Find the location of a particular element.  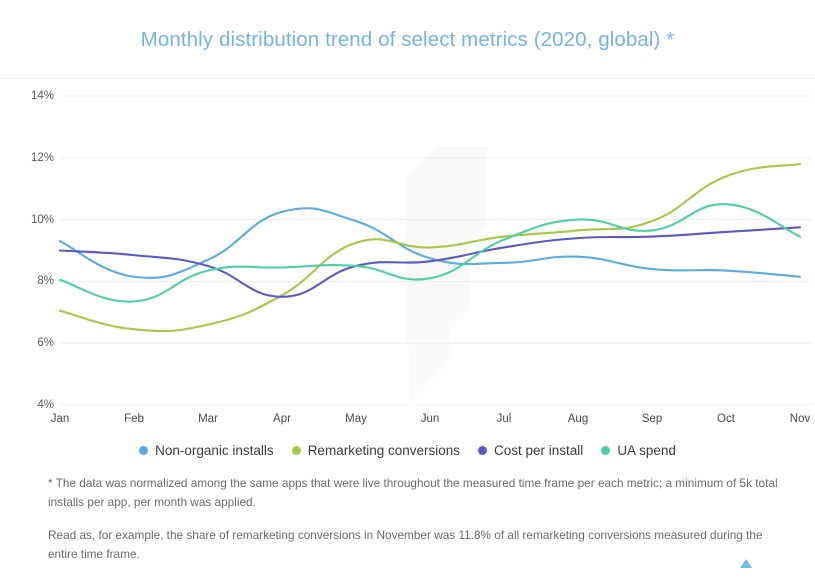

x-axis-tick-label-jul: Jul is located at coordinates (504, 419).